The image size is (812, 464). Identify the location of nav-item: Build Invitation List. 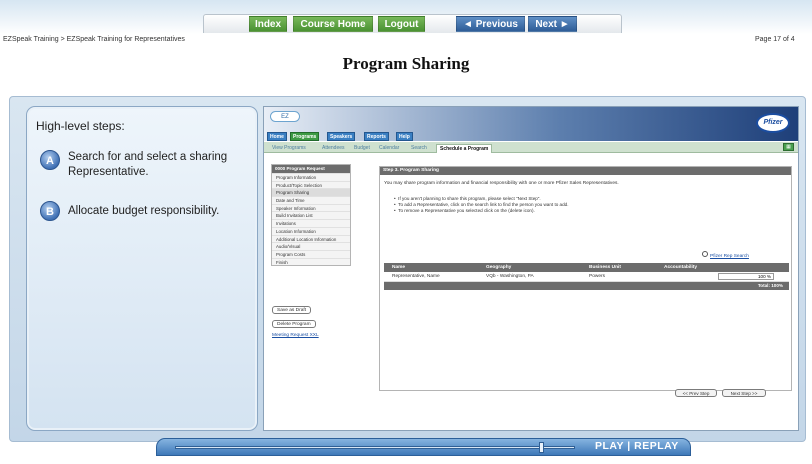
(311, 215).